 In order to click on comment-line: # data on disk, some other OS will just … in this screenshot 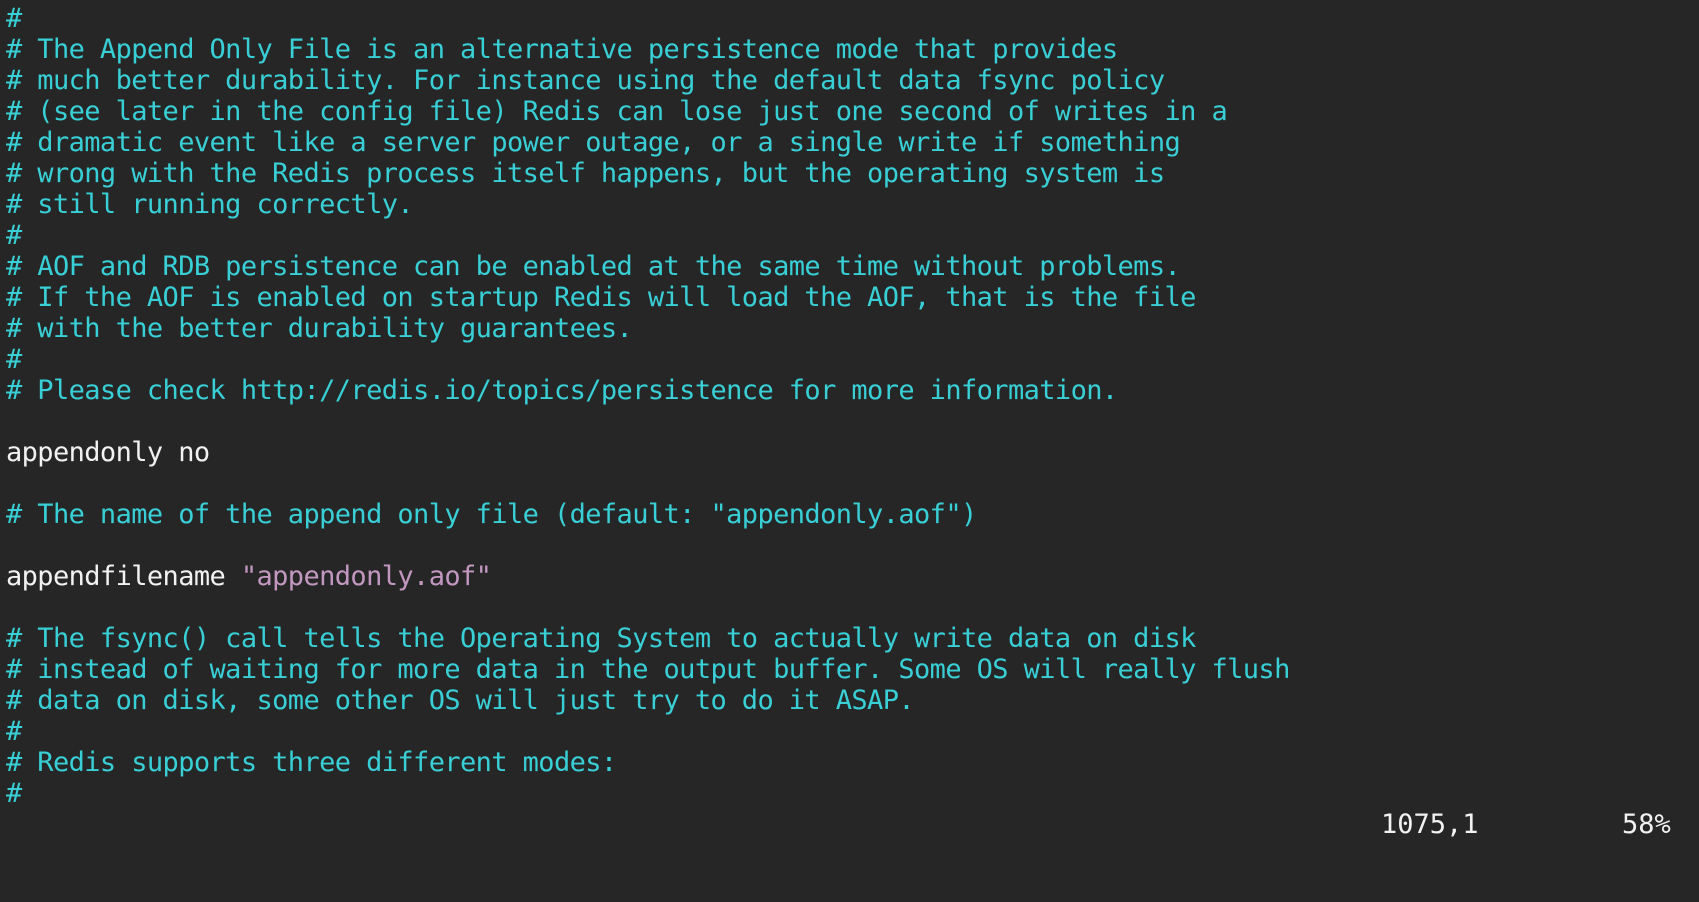, I will do `click(460, 700)`.